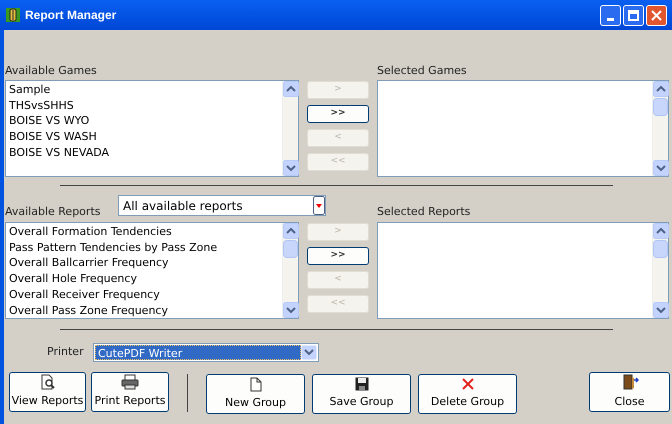 Image resolution: width=672 pixels, height=424 pixels. I want to click on section-label: Selected Reports, so click(423, 212).